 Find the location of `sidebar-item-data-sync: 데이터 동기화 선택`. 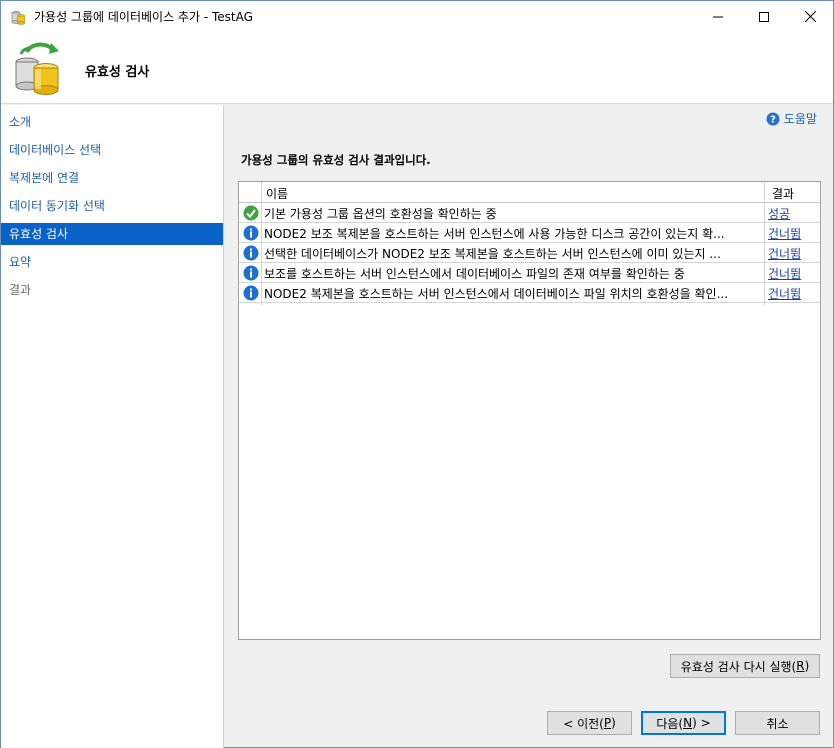

sidebar-item-data-sync: 데이터 동기화 선택 is located at coordinates (112, 206).